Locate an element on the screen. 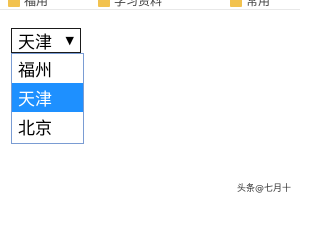  bookmarks-bar: 福用 学习资料 常用 is located at coordinates (150, 5).